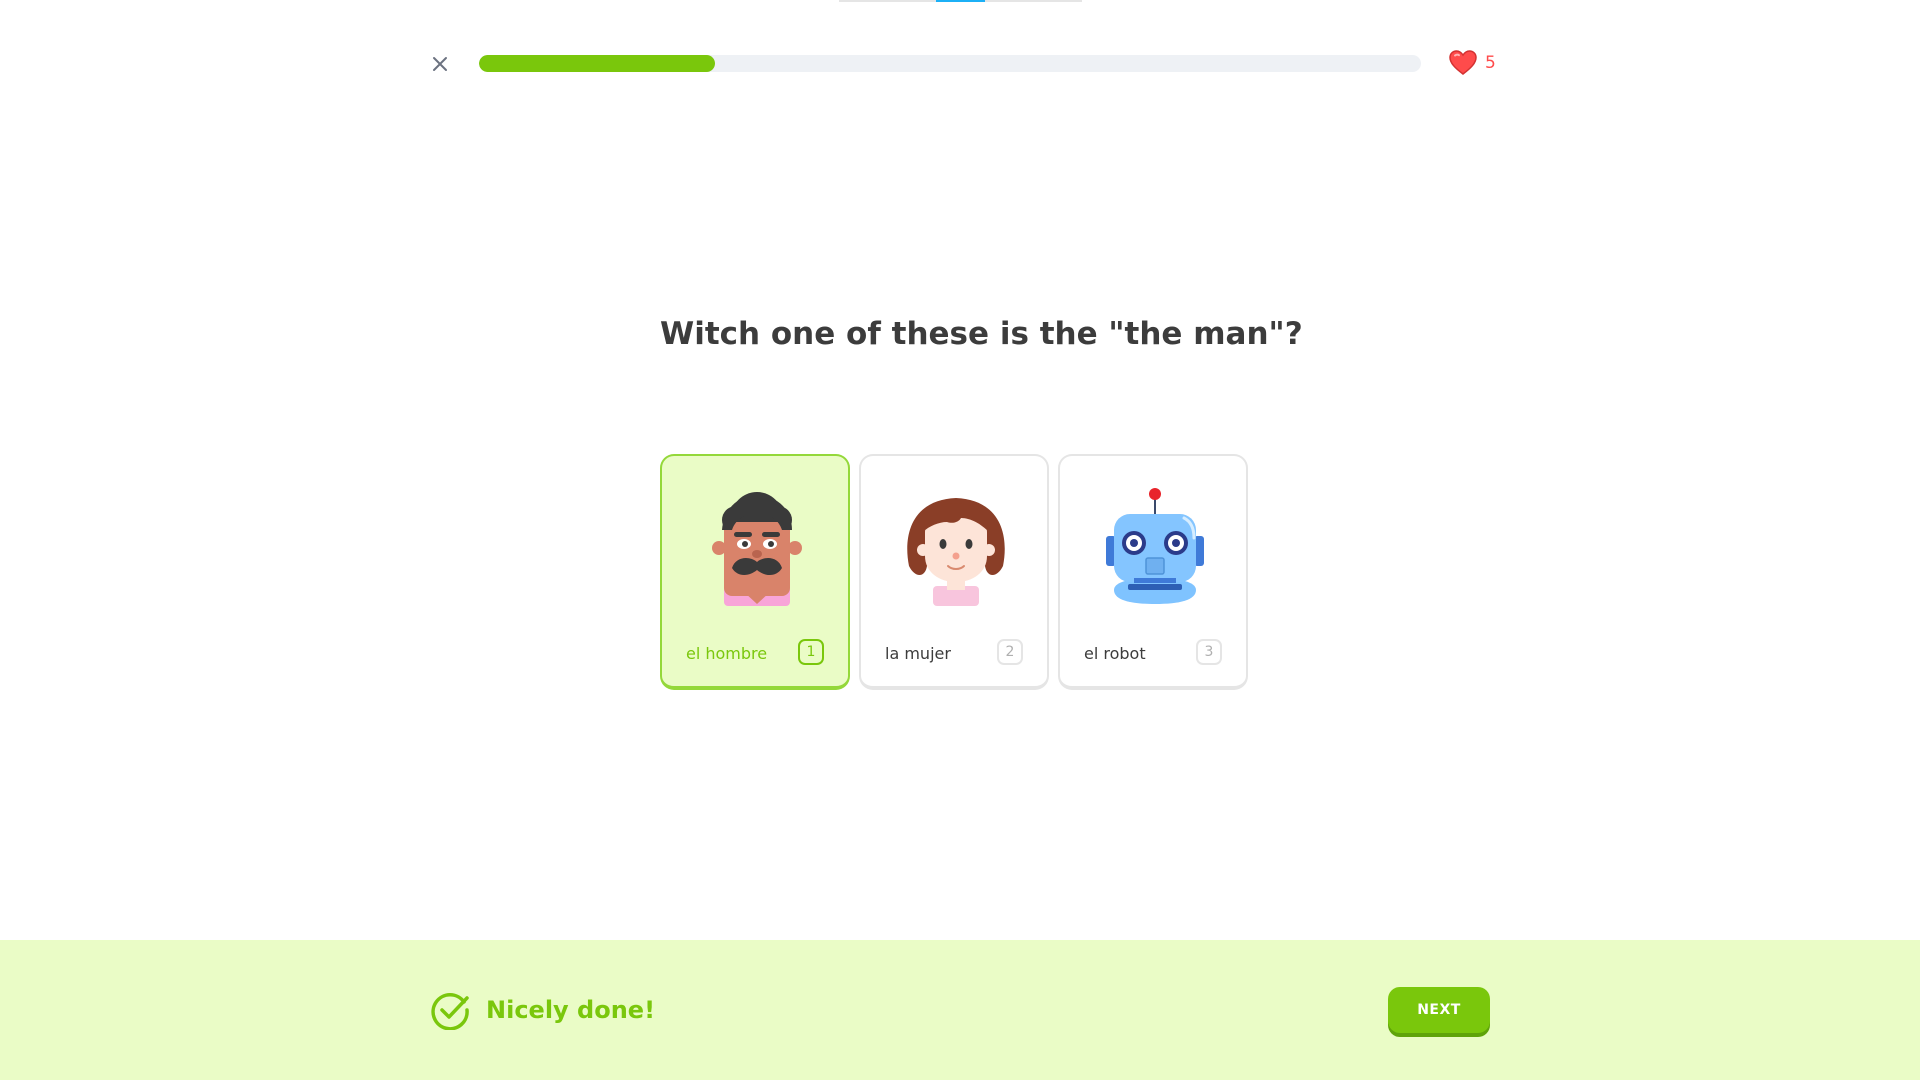 Image resolution: width=1920 pixels, height=1080 pixels. What do you see at coordinates (1010, 652) in the screenshot?
I see `choice-key-badge: 2` at bounding box center [1010, 652].